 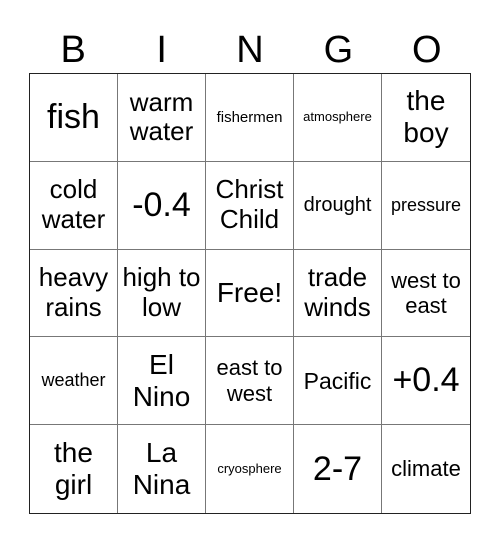 I want to click on bingo-cell: drought, so click(x=338, y=205).